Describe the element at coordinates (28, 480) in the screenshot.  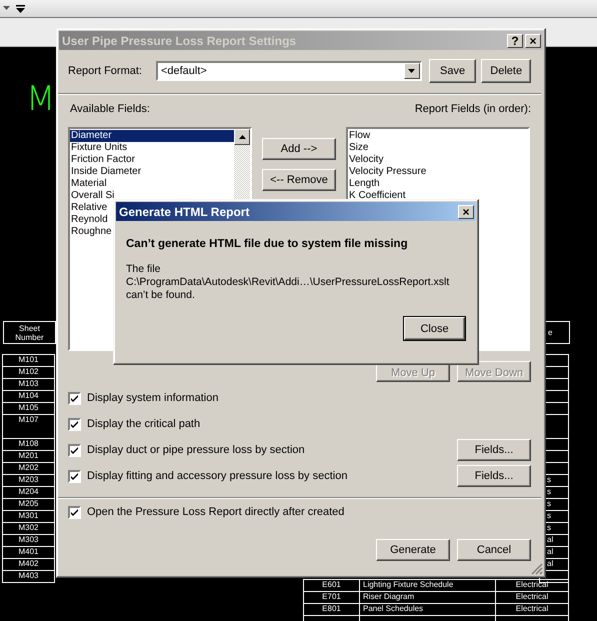
I see `table-cell: M203` at that location.